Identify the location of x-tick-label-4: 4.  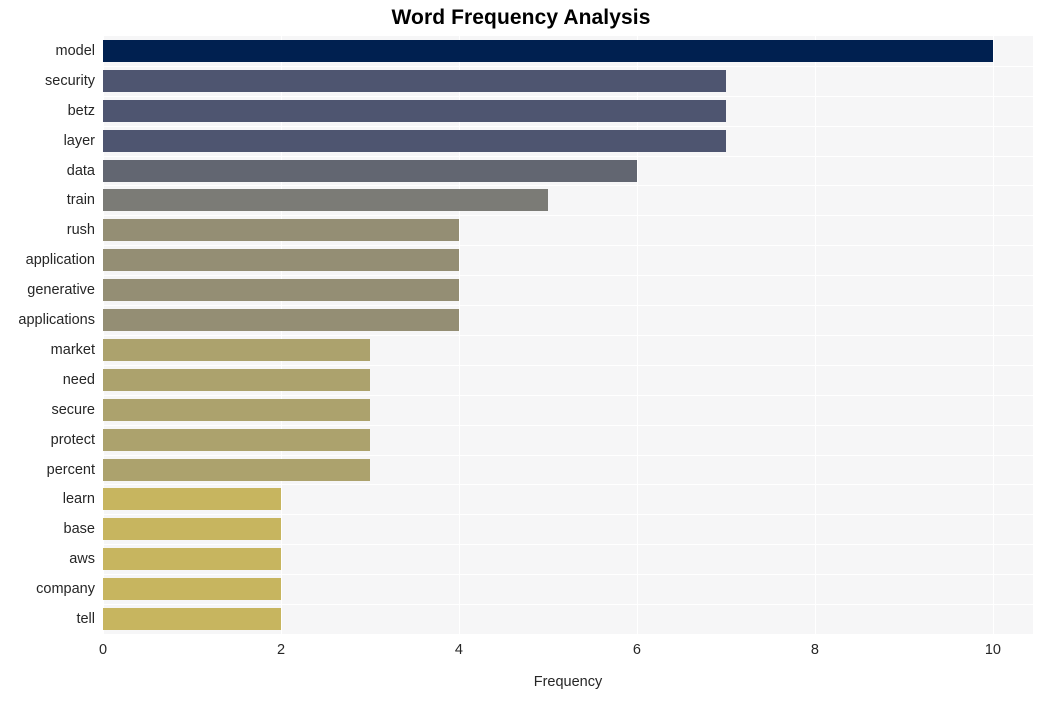
(458, 650).